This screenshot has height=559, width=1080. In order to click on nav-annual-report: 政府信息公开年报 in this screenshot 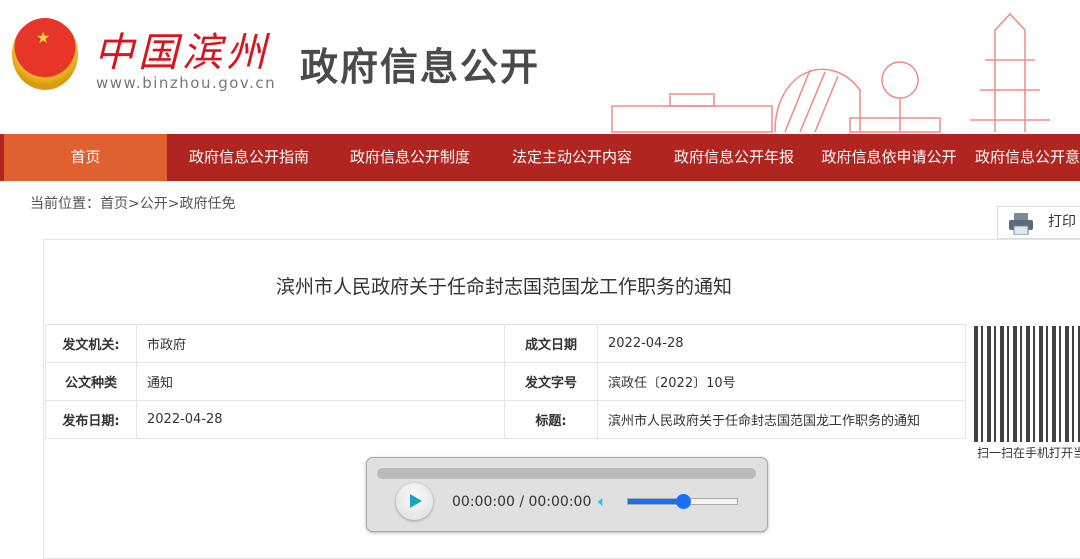, I will do `click(734, 157)`.